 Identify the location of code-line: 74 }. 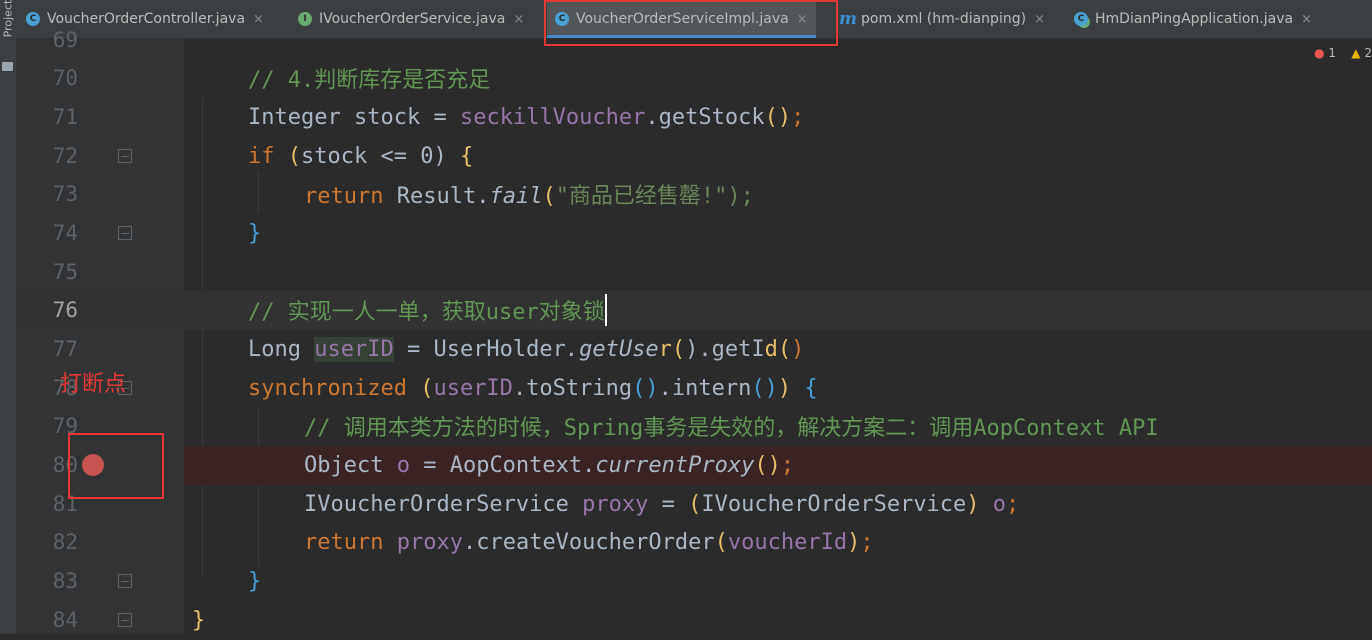
(694, 233).